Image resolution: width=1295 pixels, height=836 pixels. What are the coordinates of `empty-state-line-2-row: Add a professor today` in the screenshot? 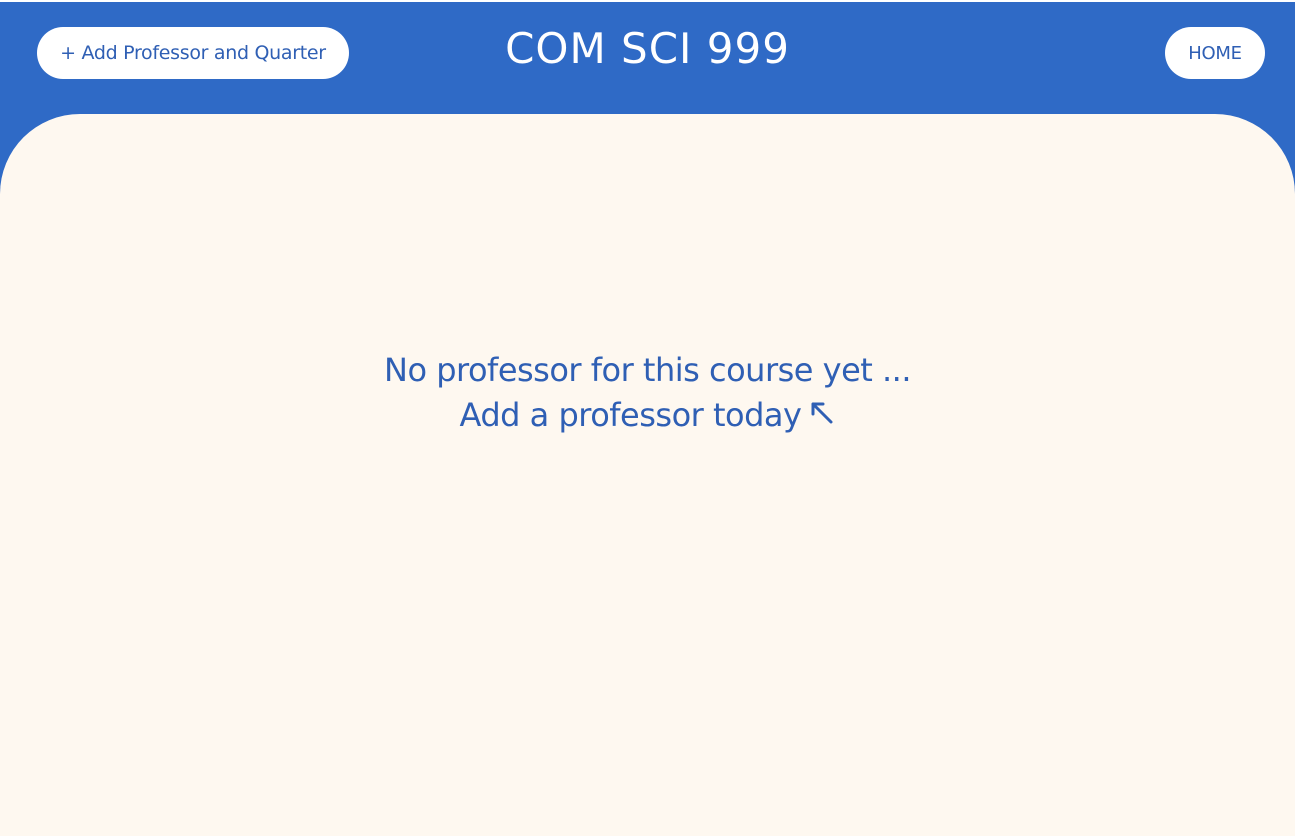 It's located at (647, 415).